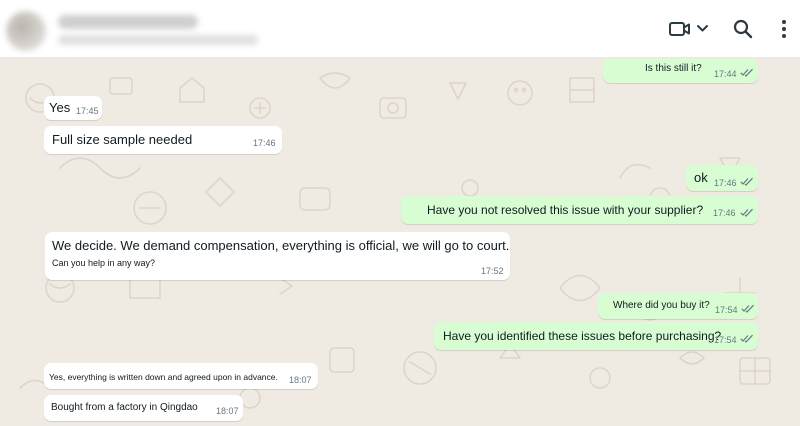 This screenshot has height=426, width=800. I want to click on menu-icon, so click(784, 29).